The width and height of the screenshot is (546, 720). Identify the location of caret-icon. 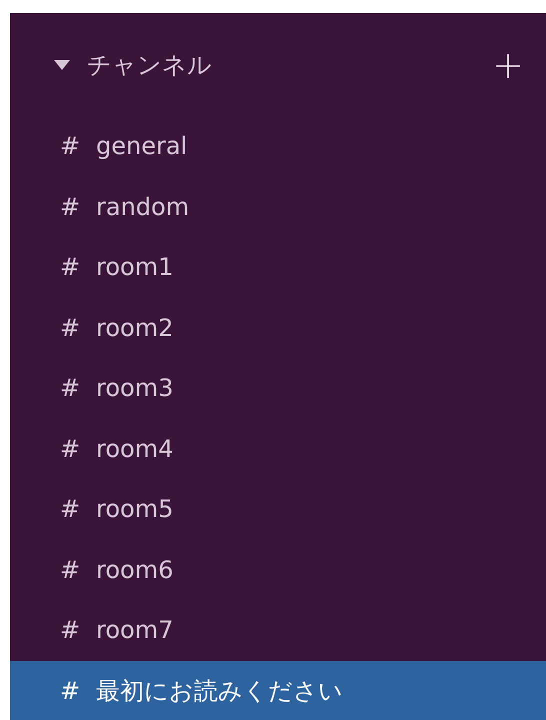
(62, 64).